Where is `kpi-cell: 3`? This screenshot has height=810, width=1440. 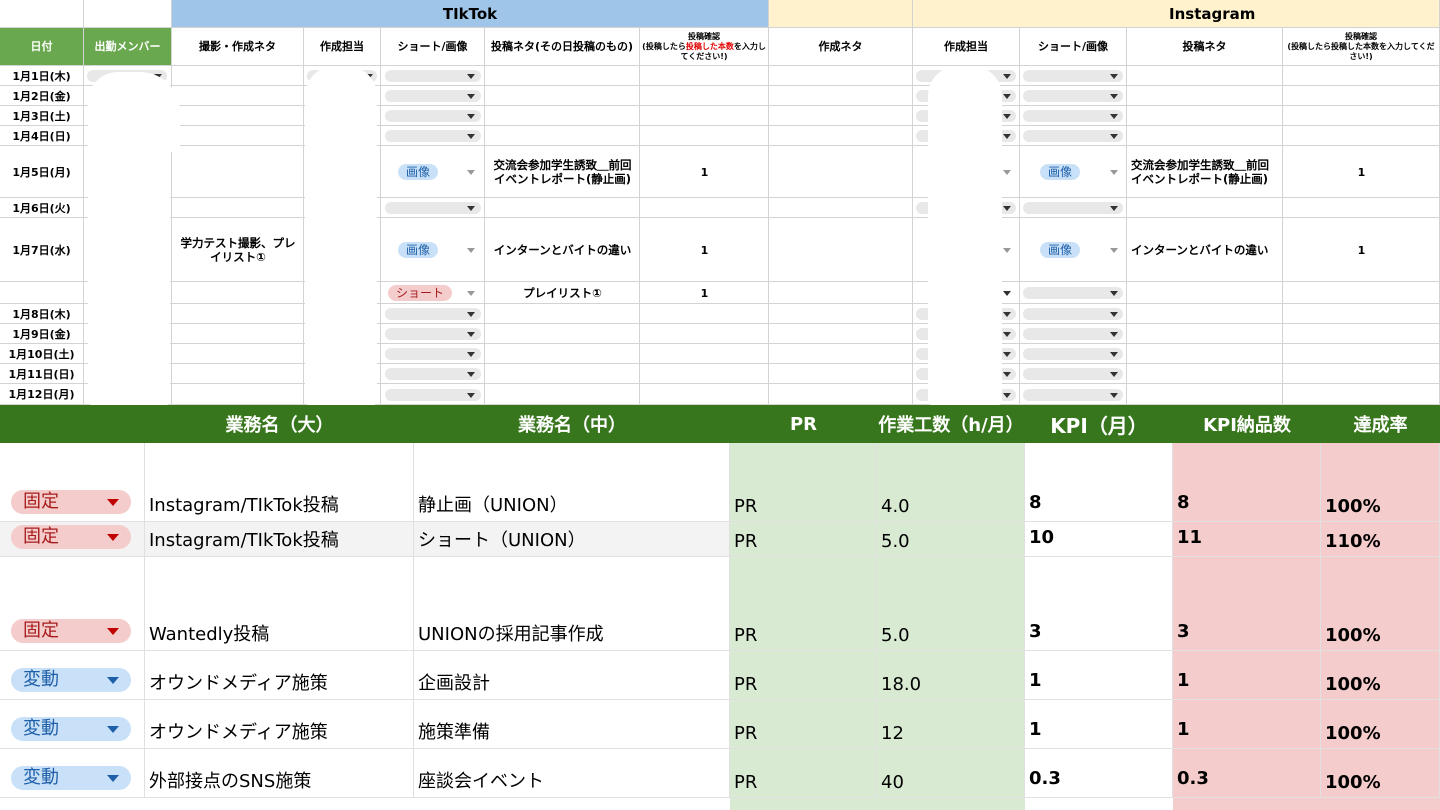
kpi-cell: 3 is located at coordinates (1099, 604).